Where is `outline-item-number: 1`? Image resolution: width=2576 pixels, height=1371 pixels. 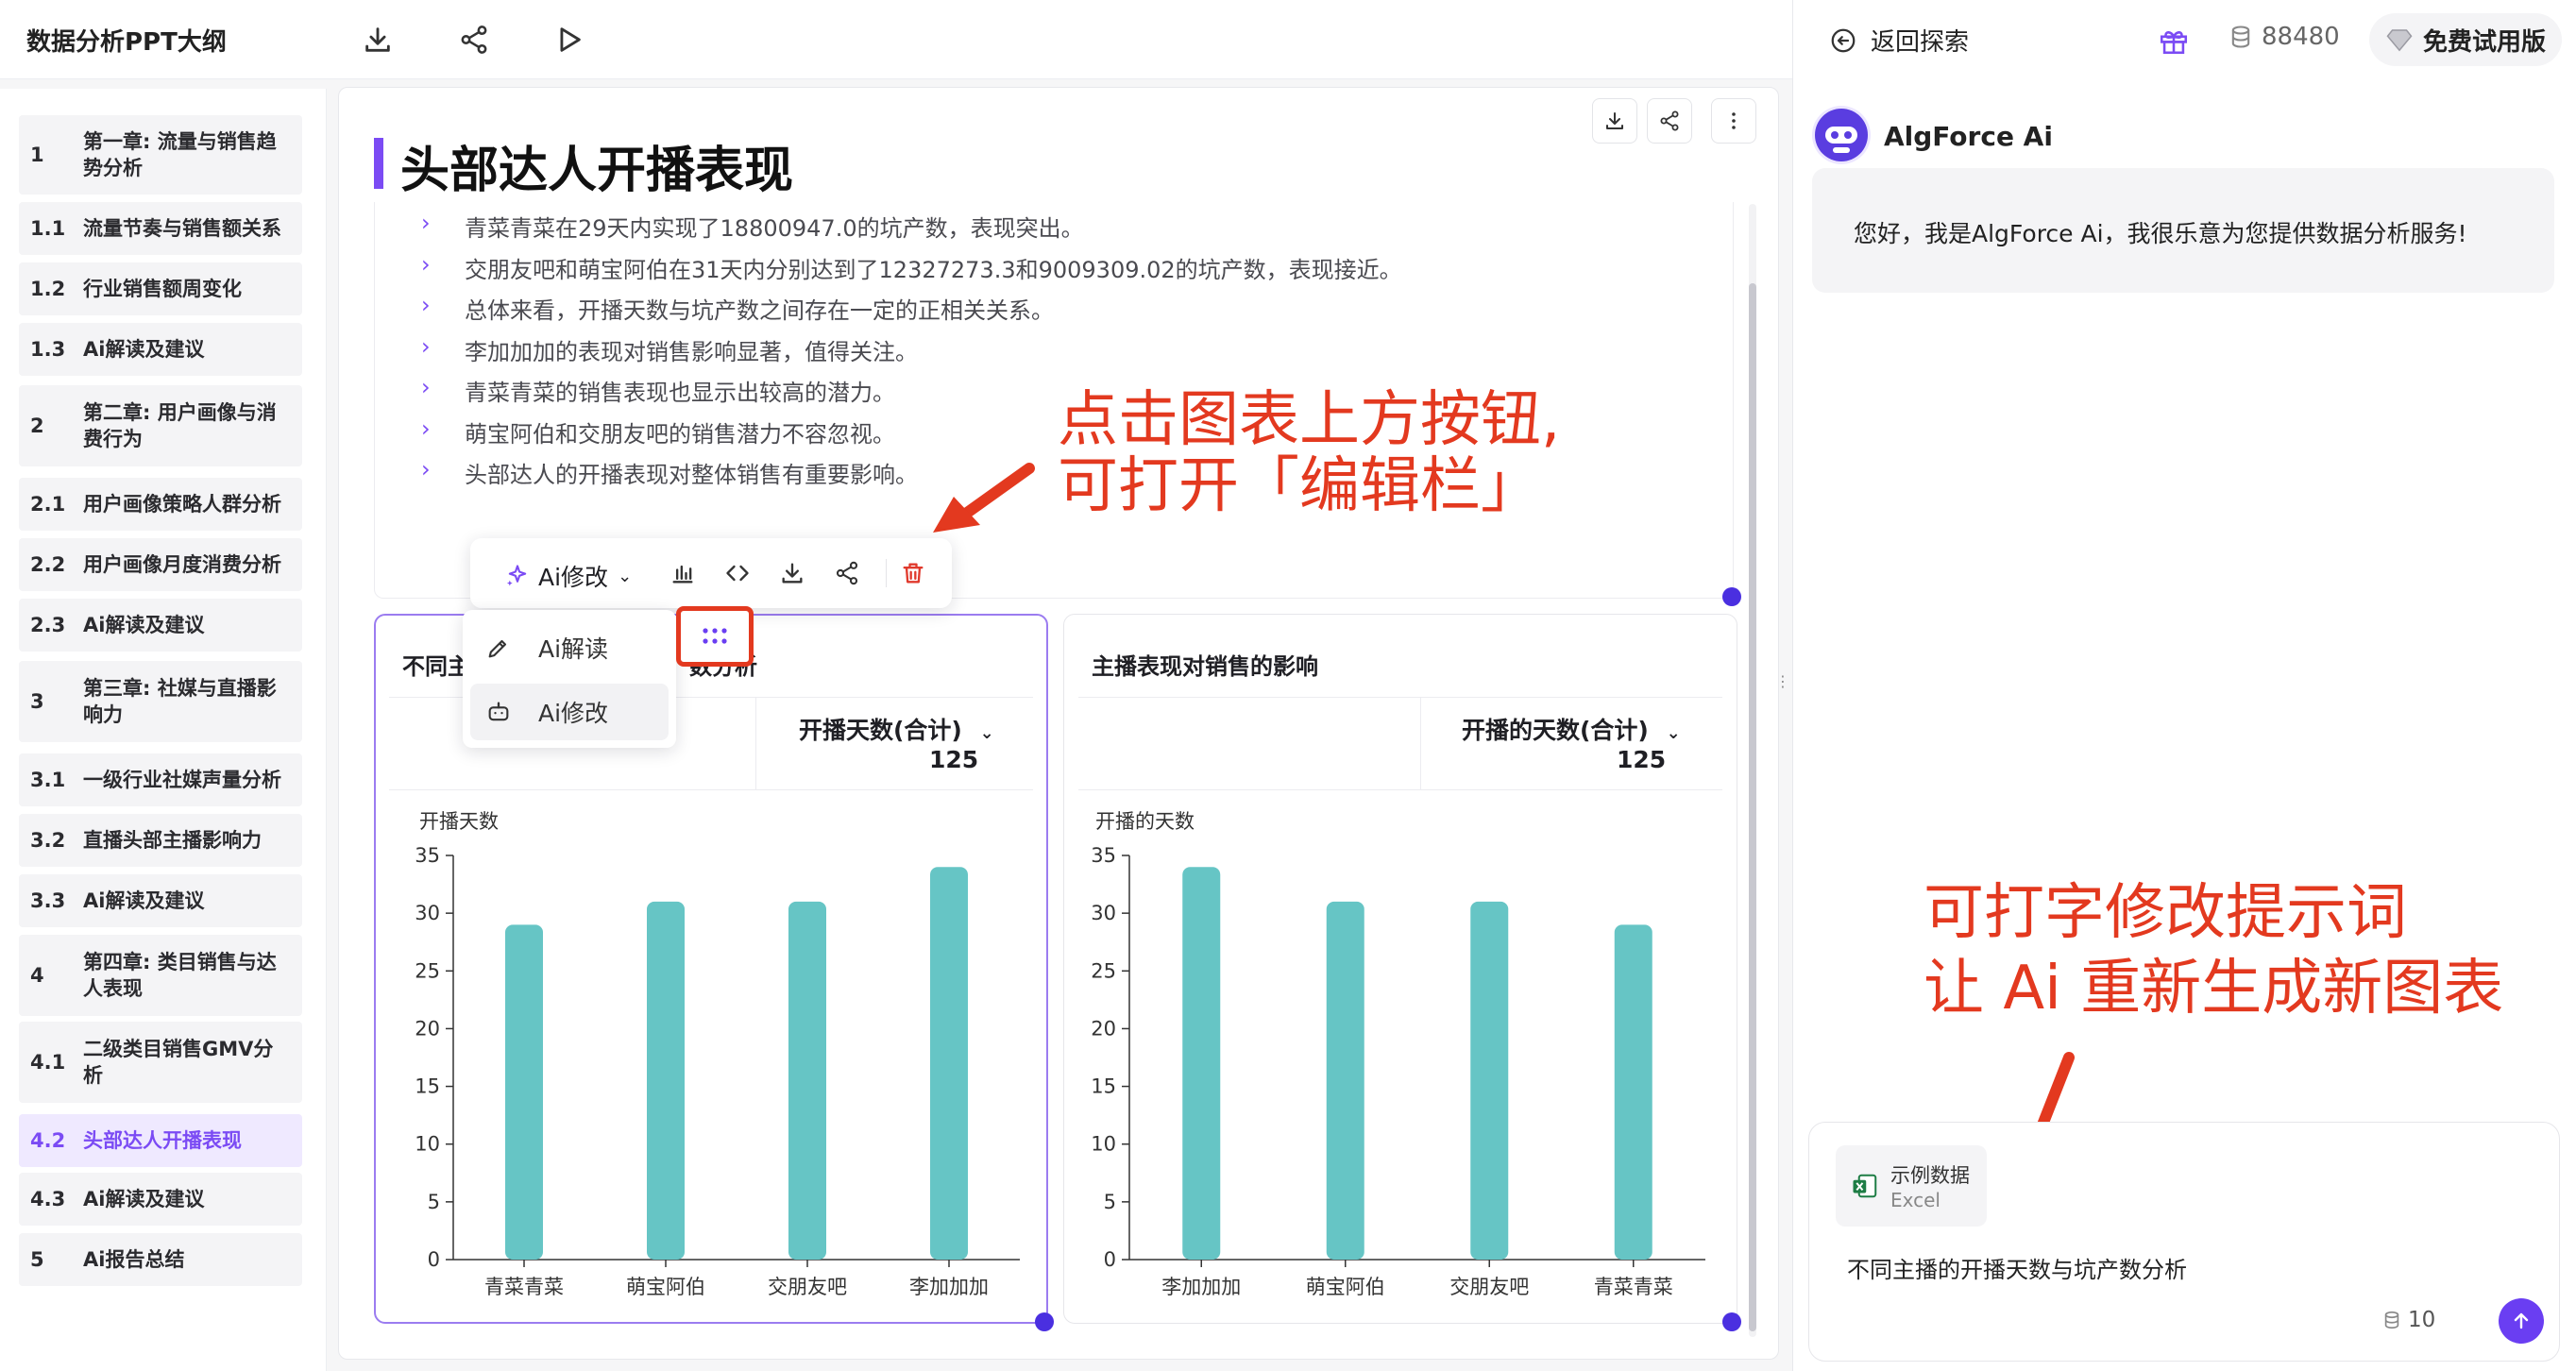
outline-item-number: 1 is located at coordinates (37, 155).